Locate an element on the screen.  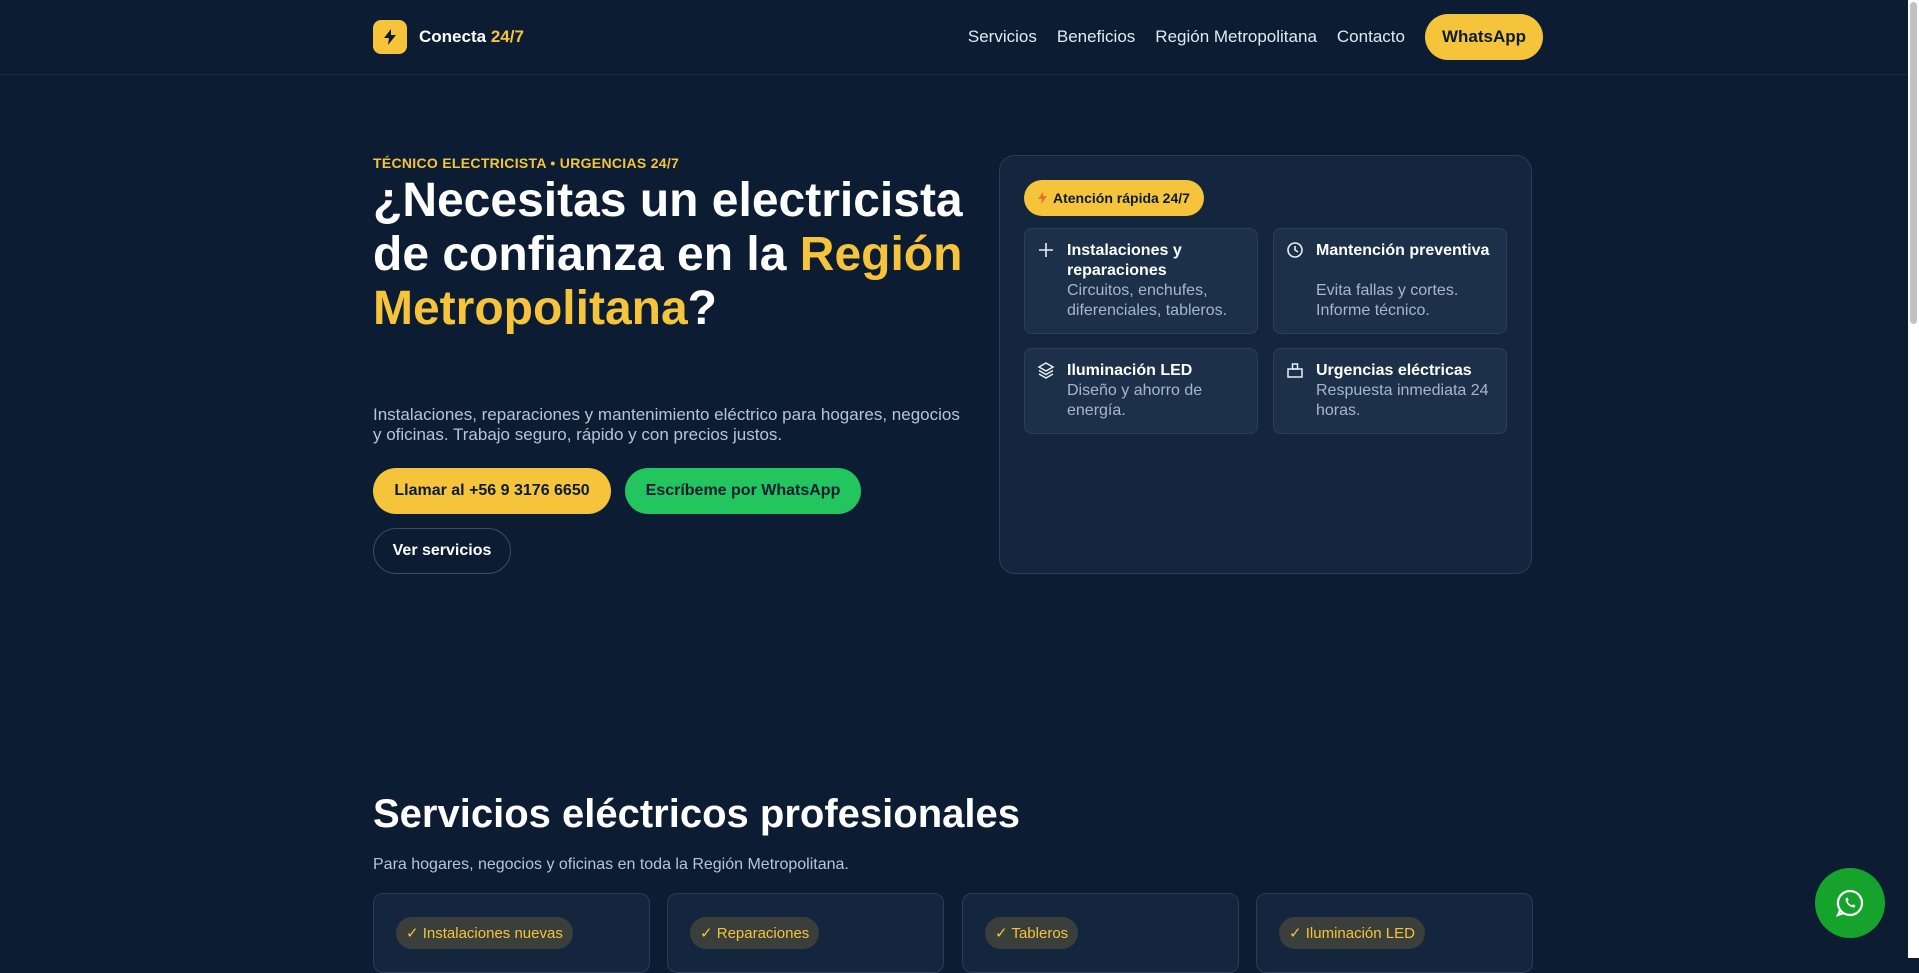
service-card: ✓ Instalaciones nuevas is located at coordinates (511, 933).